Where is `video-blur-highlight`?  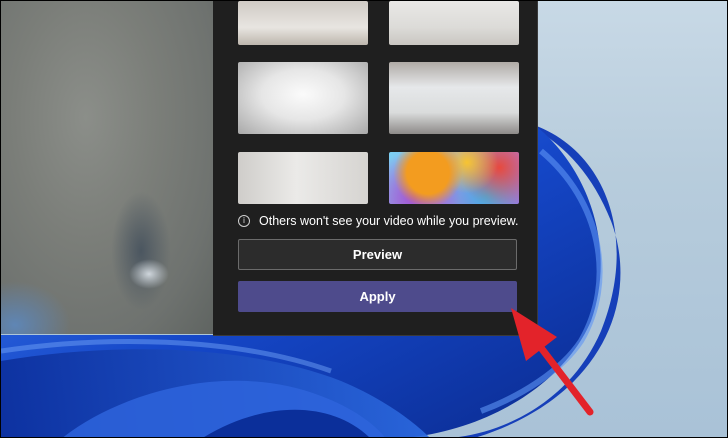
video-blur-highlight is located at coordinates (149, 274).